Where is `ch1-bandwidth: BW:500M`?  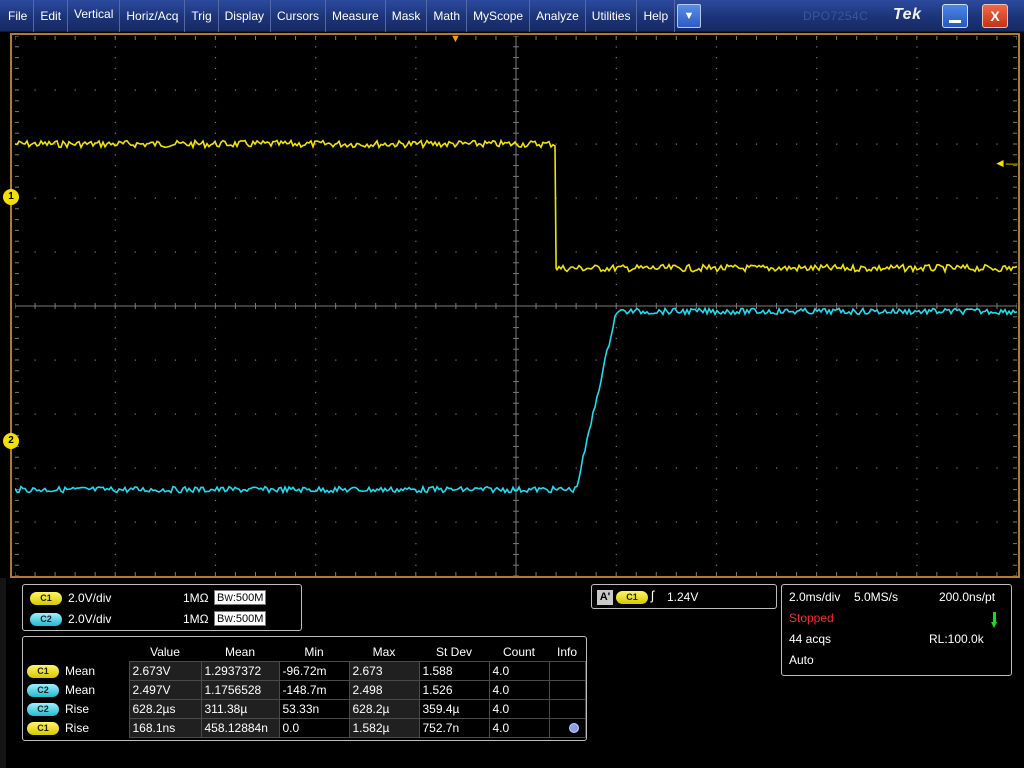
ch1-bandwidth: BW:500M is located at coordinates (240, 597).